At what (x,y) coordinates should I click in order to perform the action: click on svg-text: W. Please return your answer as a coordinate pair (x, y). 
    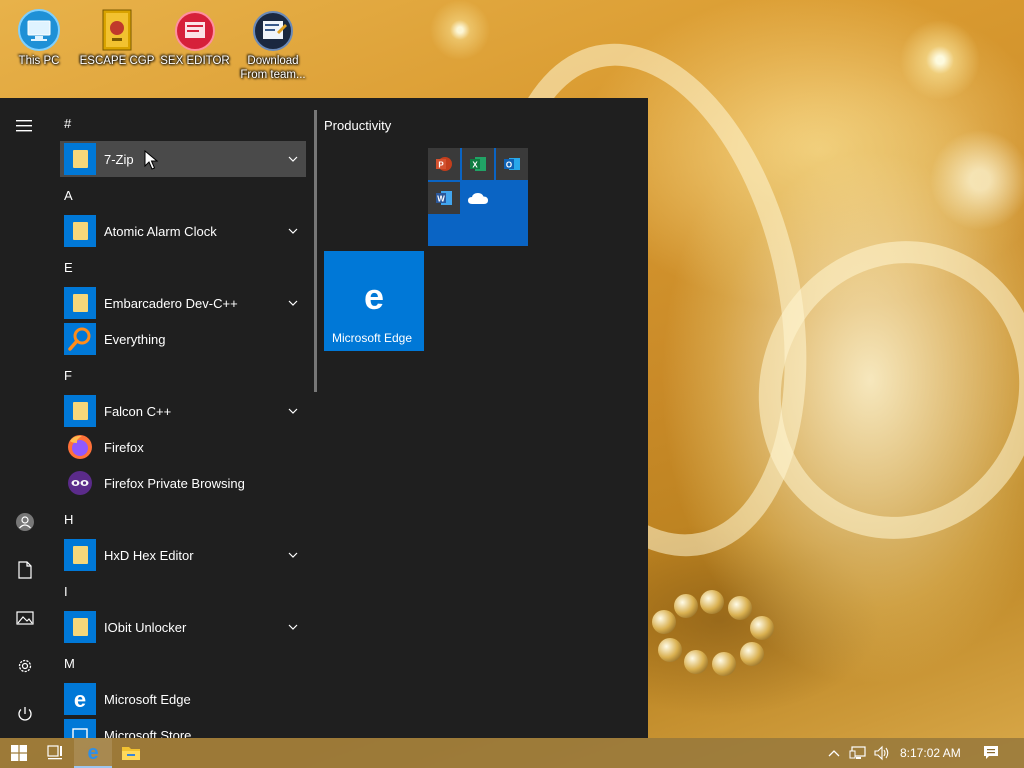
    Looking at the image, I should click on (441, 199).